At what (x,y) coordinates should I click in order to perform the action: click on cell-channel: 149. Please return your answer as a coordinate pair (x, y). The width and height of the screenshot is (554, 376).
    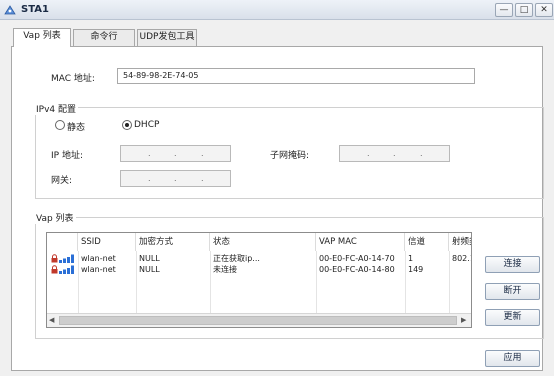
    Looking at the image, I should click on (416, 269).